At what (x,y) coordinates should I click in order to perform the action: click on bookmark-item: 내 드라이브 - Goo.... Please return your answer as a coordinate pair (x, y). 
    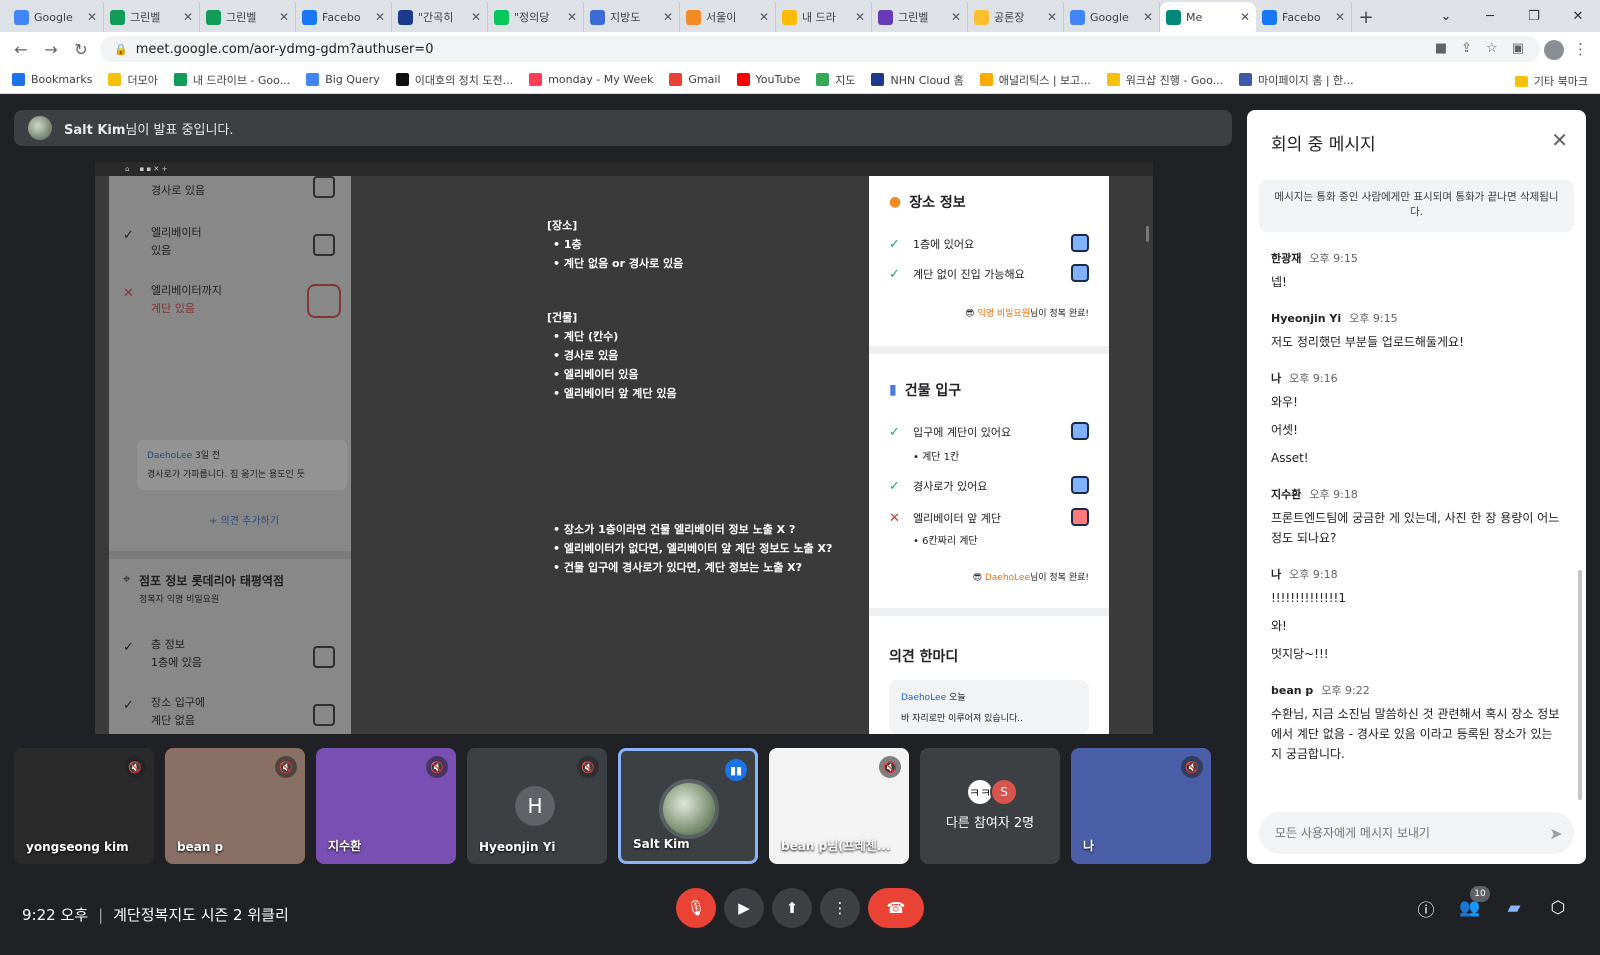
    Looking at the image, I should click on (231, 80).